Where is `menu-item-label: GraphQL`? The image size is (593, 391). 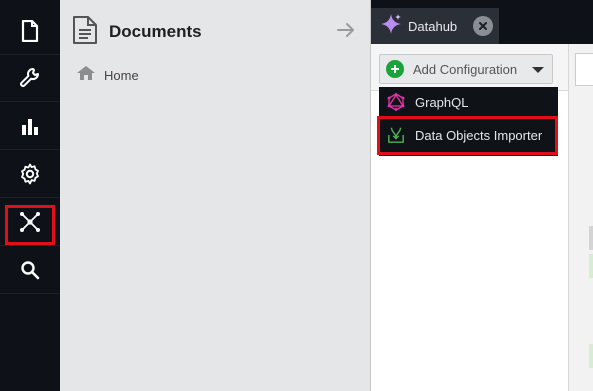
menu-item-label: GraphQL is located at coordinates (442, 102).